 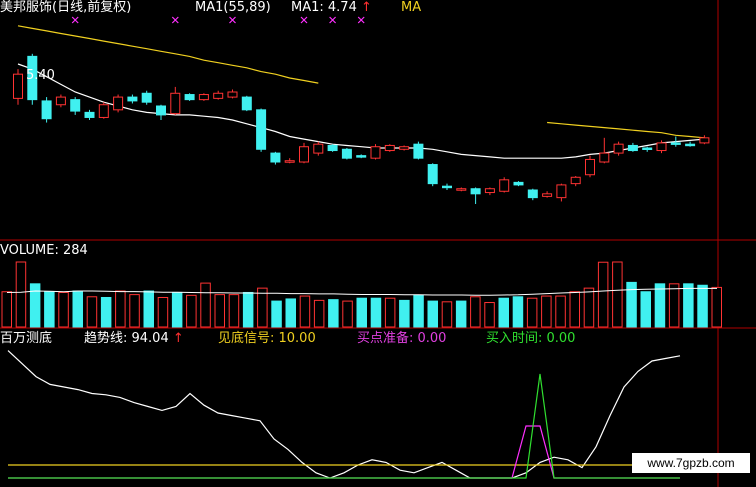 What do you see at coordinates (26, 7) in the screenshot?
I see `stock-name: 美邦服饰` at bounding box center [26, 7].